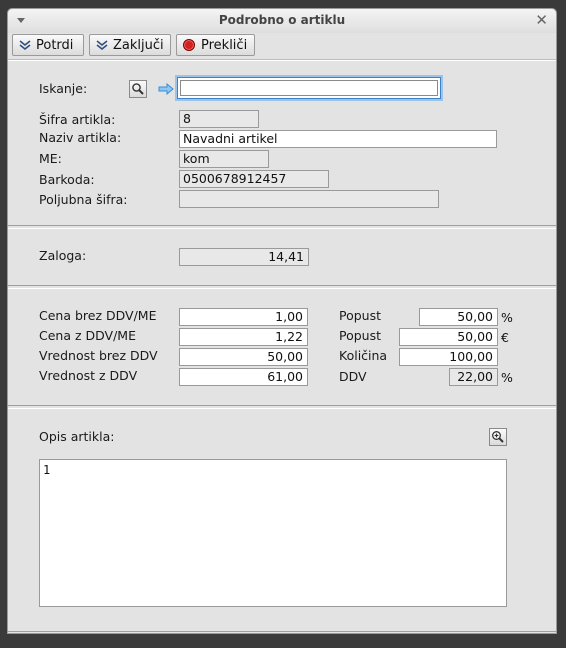 The width and height of the screenshot is (566, 648). I want to click on custom-code-label: Poljubna šifra:, so click(83, 199).